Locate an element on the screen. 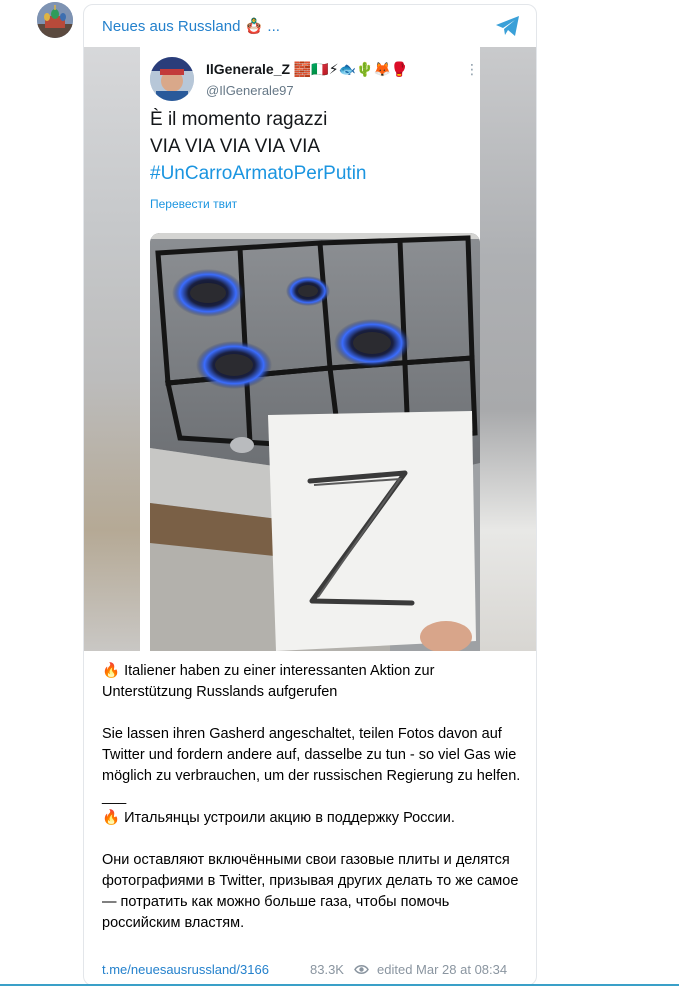  channel-avatar is located at coordinates (55, 20).